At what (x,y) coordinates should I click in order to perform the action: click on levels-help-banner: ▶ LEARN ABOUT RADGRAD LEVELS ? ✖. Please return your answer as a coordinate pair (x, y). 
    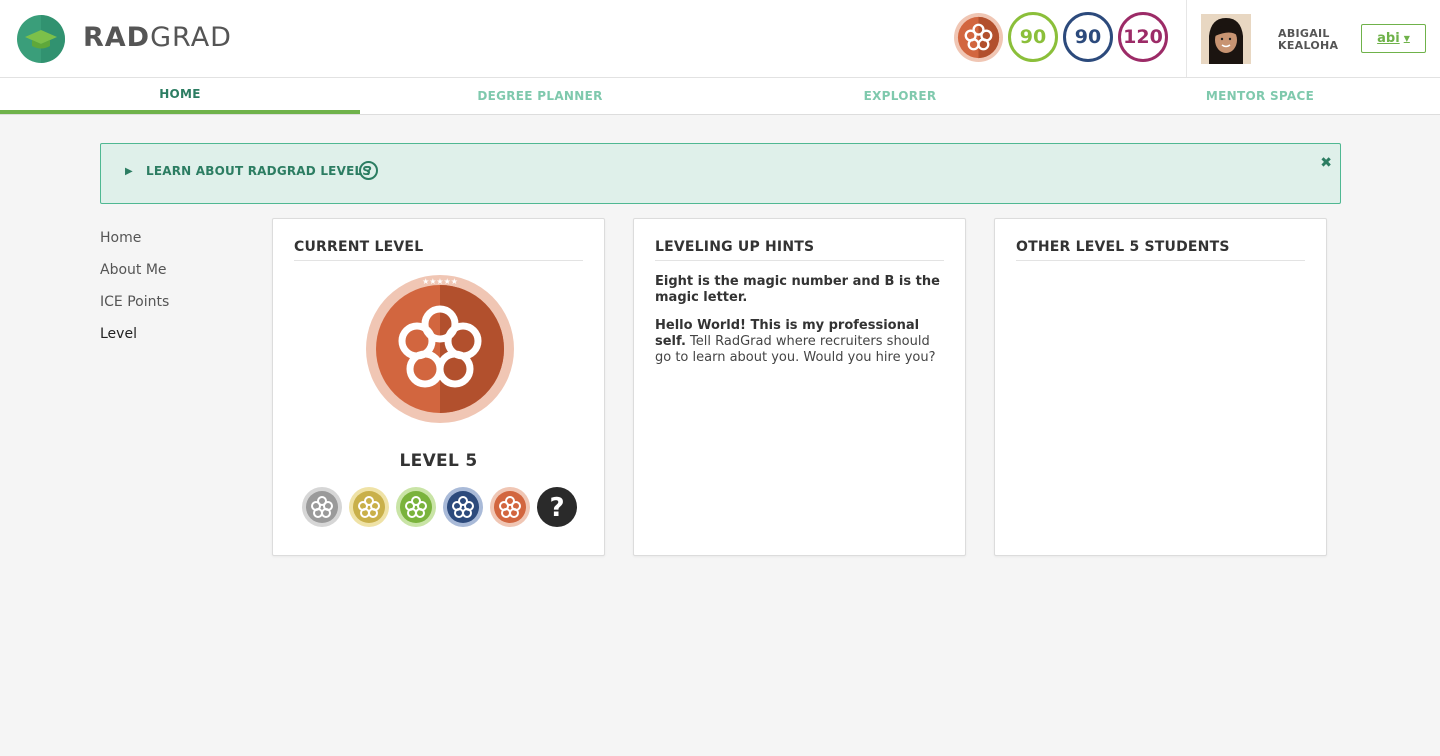
    Looking at the image, I should click on (720, 173).